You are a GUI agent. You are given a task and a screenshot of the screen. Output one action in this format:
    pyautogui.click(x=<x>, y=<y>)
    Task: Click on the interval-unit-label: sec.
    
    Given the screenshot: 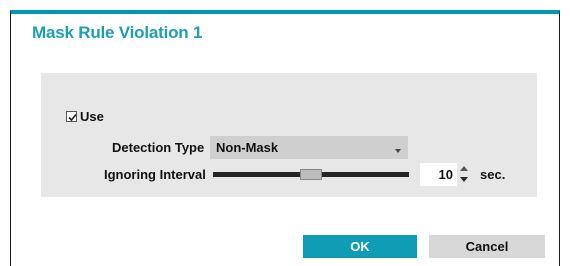 What is the action you would take?
    pyautogui.click(x=493, y=174)
    